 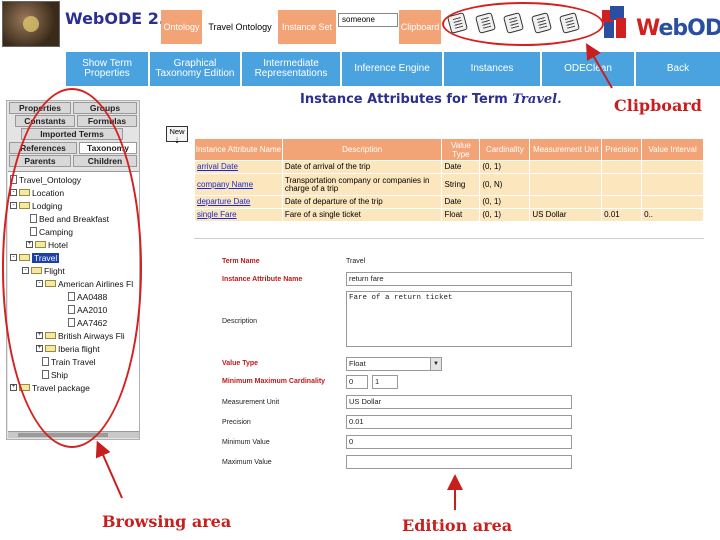 What do you see at coordinates (435, 364) in the screenshot?
I see `dropdown-arrow-icon: ▼` at bounding box center [435, 364].